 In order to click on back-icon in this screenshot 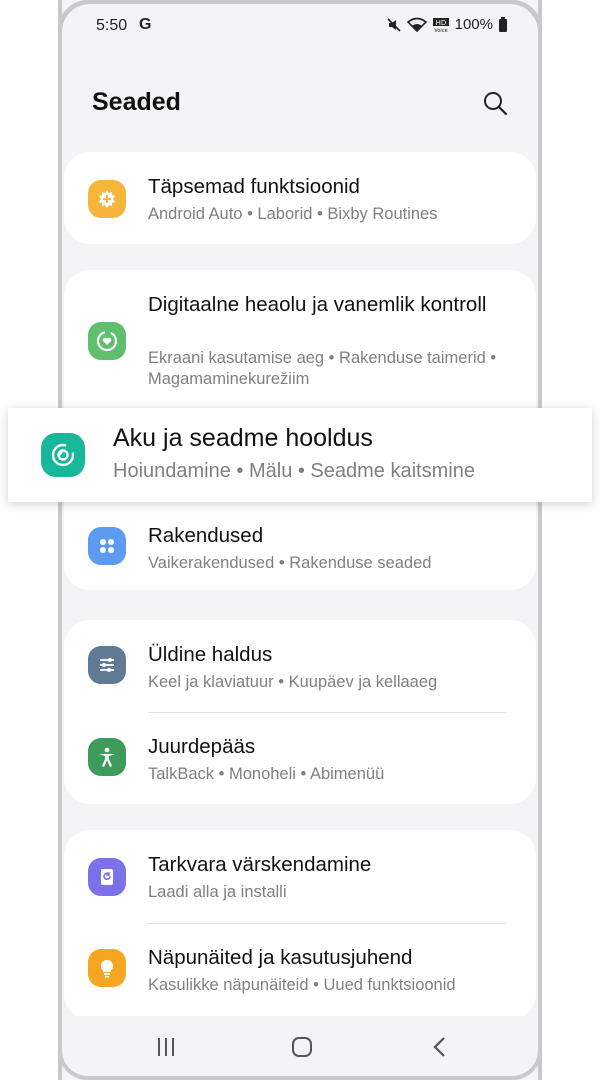, I will do `click(440, 1049)`.